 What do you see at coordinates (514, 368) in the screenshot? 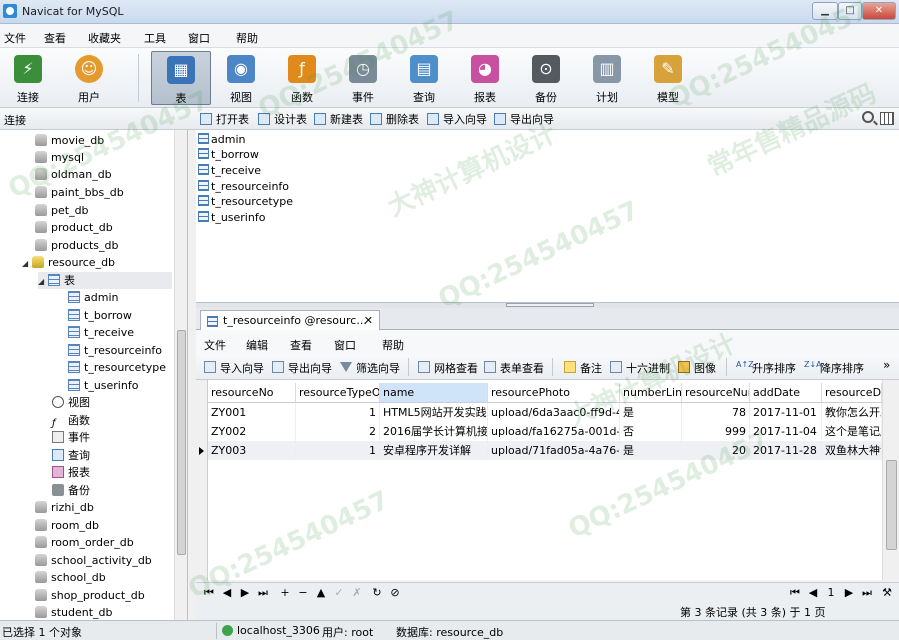
I see `form-view-button: 表单查看` at bounding box center [514, 368].